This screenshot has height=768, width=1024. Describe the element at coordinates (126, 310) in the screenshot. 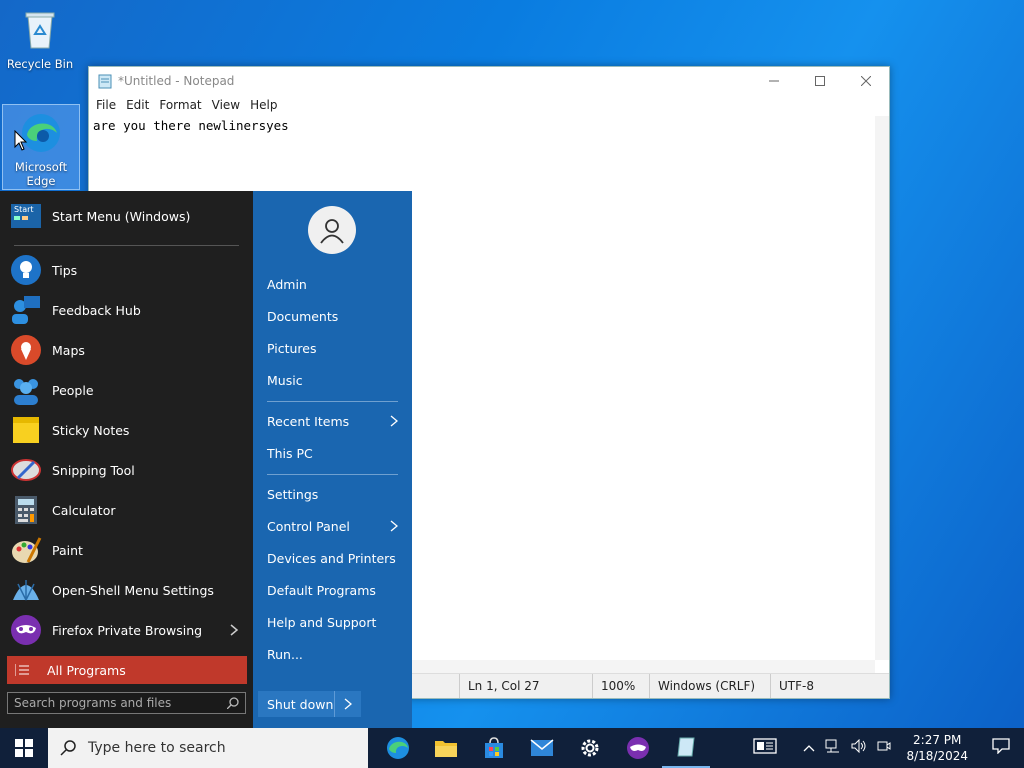

I see `pinned-feedback-hub: Feedback Hub` at that location.